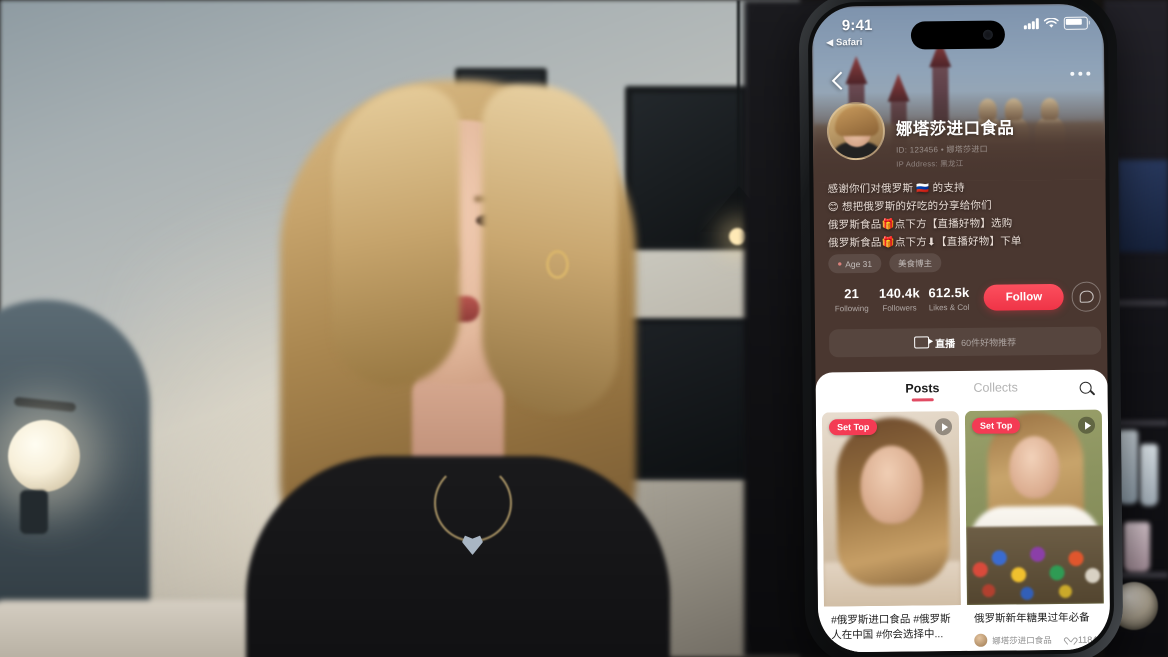  Describe the element at coordinates (857, 25) in the screenshot. I see `status-time: 9:41` at that location.